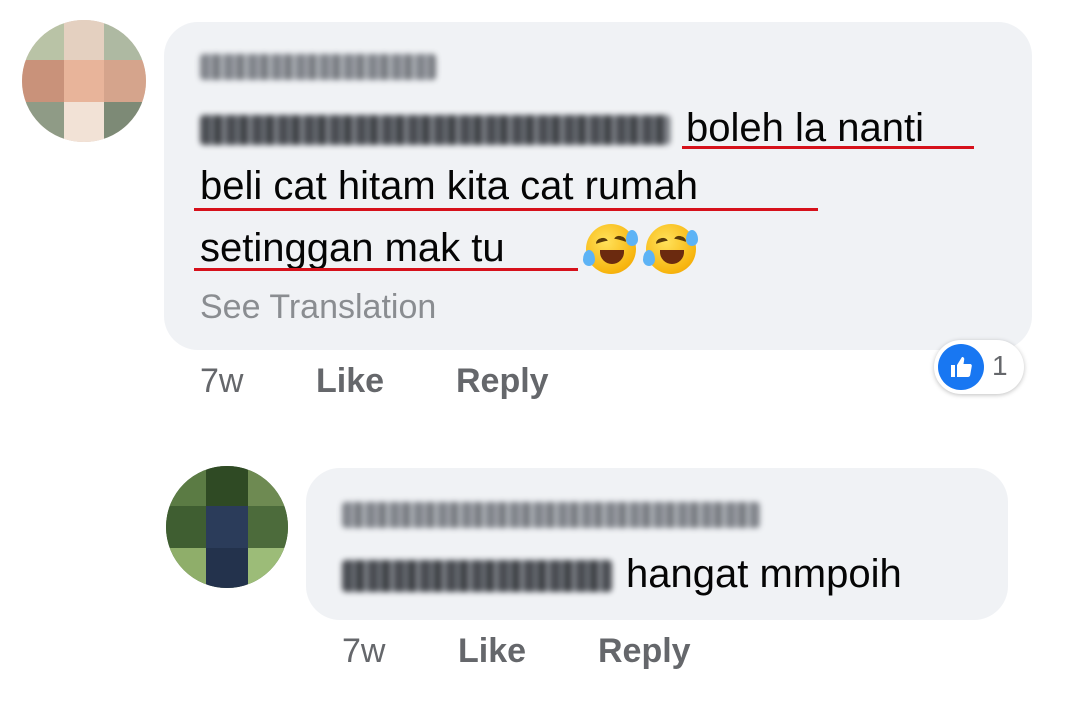  I want to click on commenter-avatar, so click(84, 81).